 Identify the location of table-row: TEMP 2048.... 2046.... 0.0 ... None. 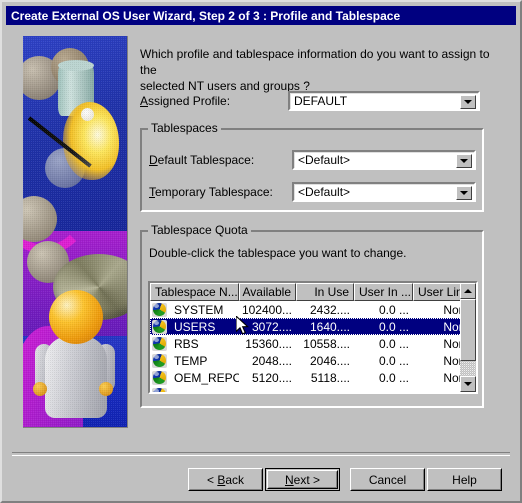
(313, 360).